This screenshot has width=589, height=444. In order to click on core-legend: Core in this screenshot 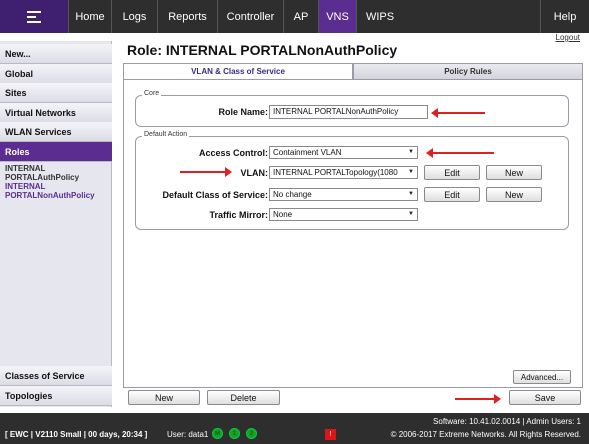, I will do `click(152, 93)`.